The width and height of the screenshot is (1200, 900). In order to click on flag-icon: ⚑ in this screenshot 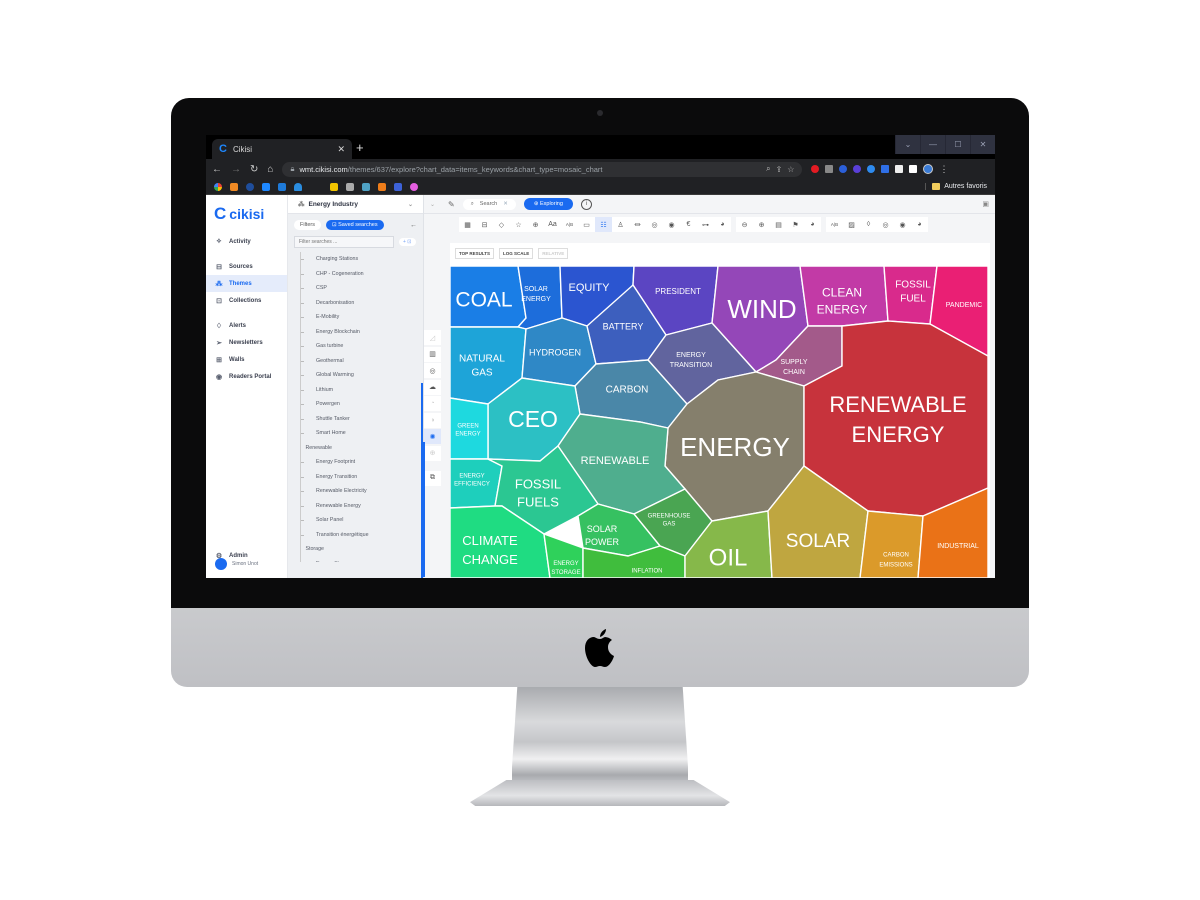, I will do `click(795, 224)`.